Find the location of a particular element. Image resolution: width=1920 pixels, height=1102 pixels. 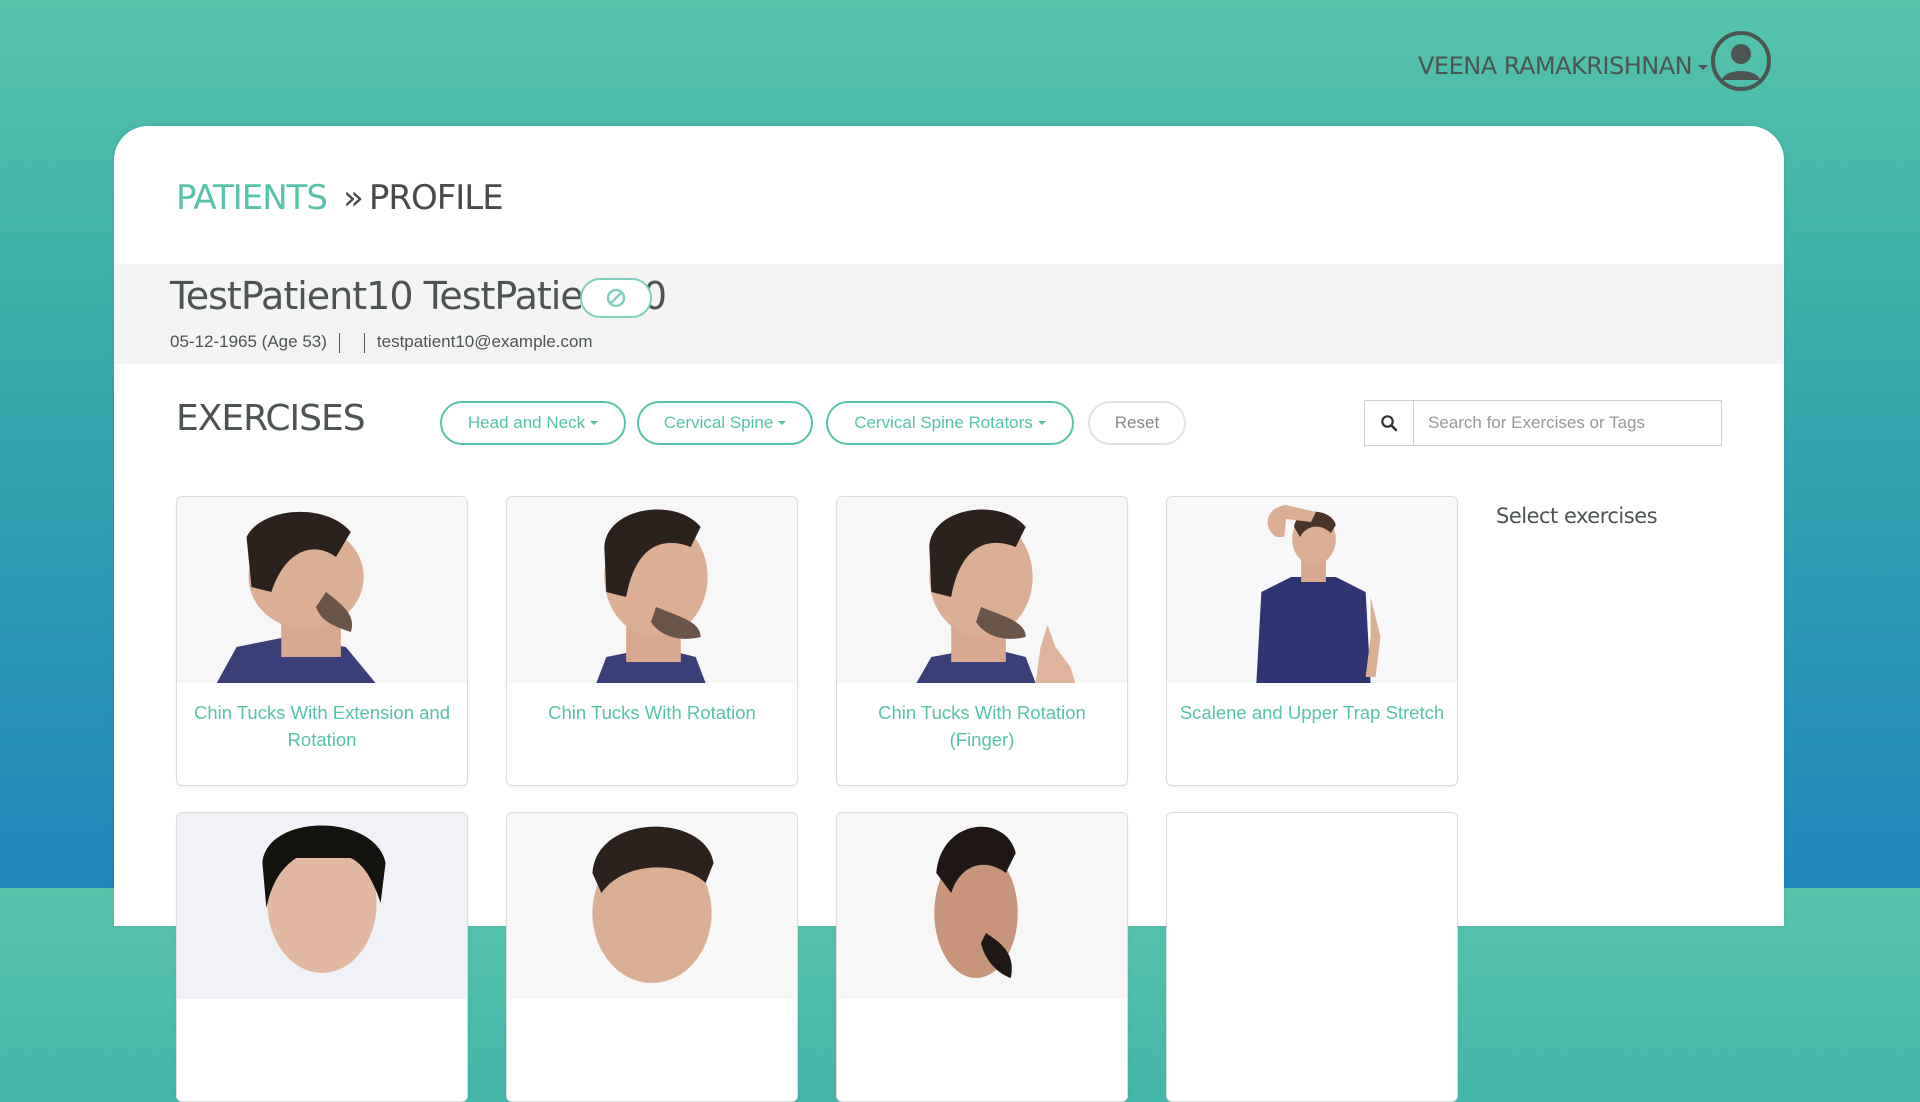

ban-icon is located at coordinates (616, 298).